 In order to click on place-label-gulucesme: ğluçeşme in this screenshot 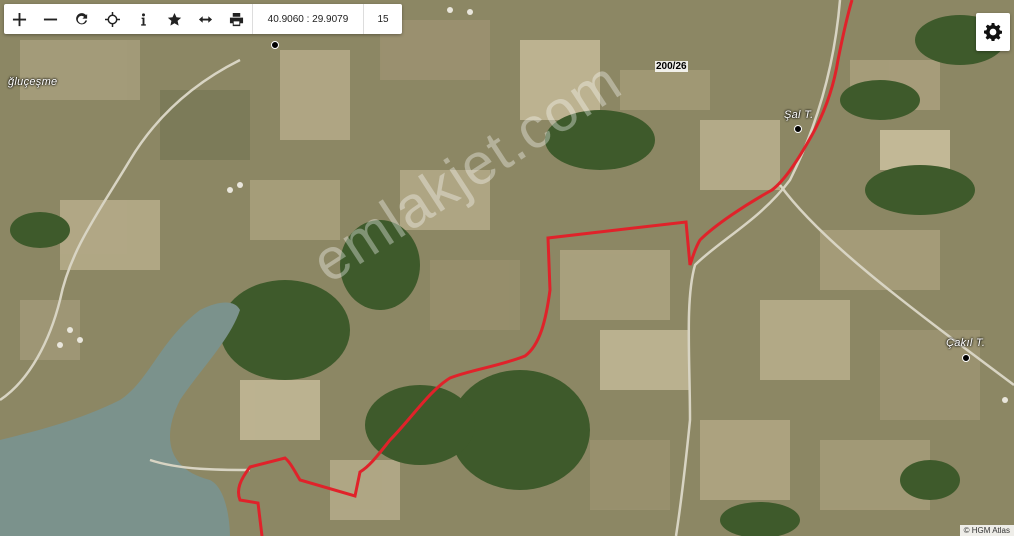, I will do `click(33, 82)`.